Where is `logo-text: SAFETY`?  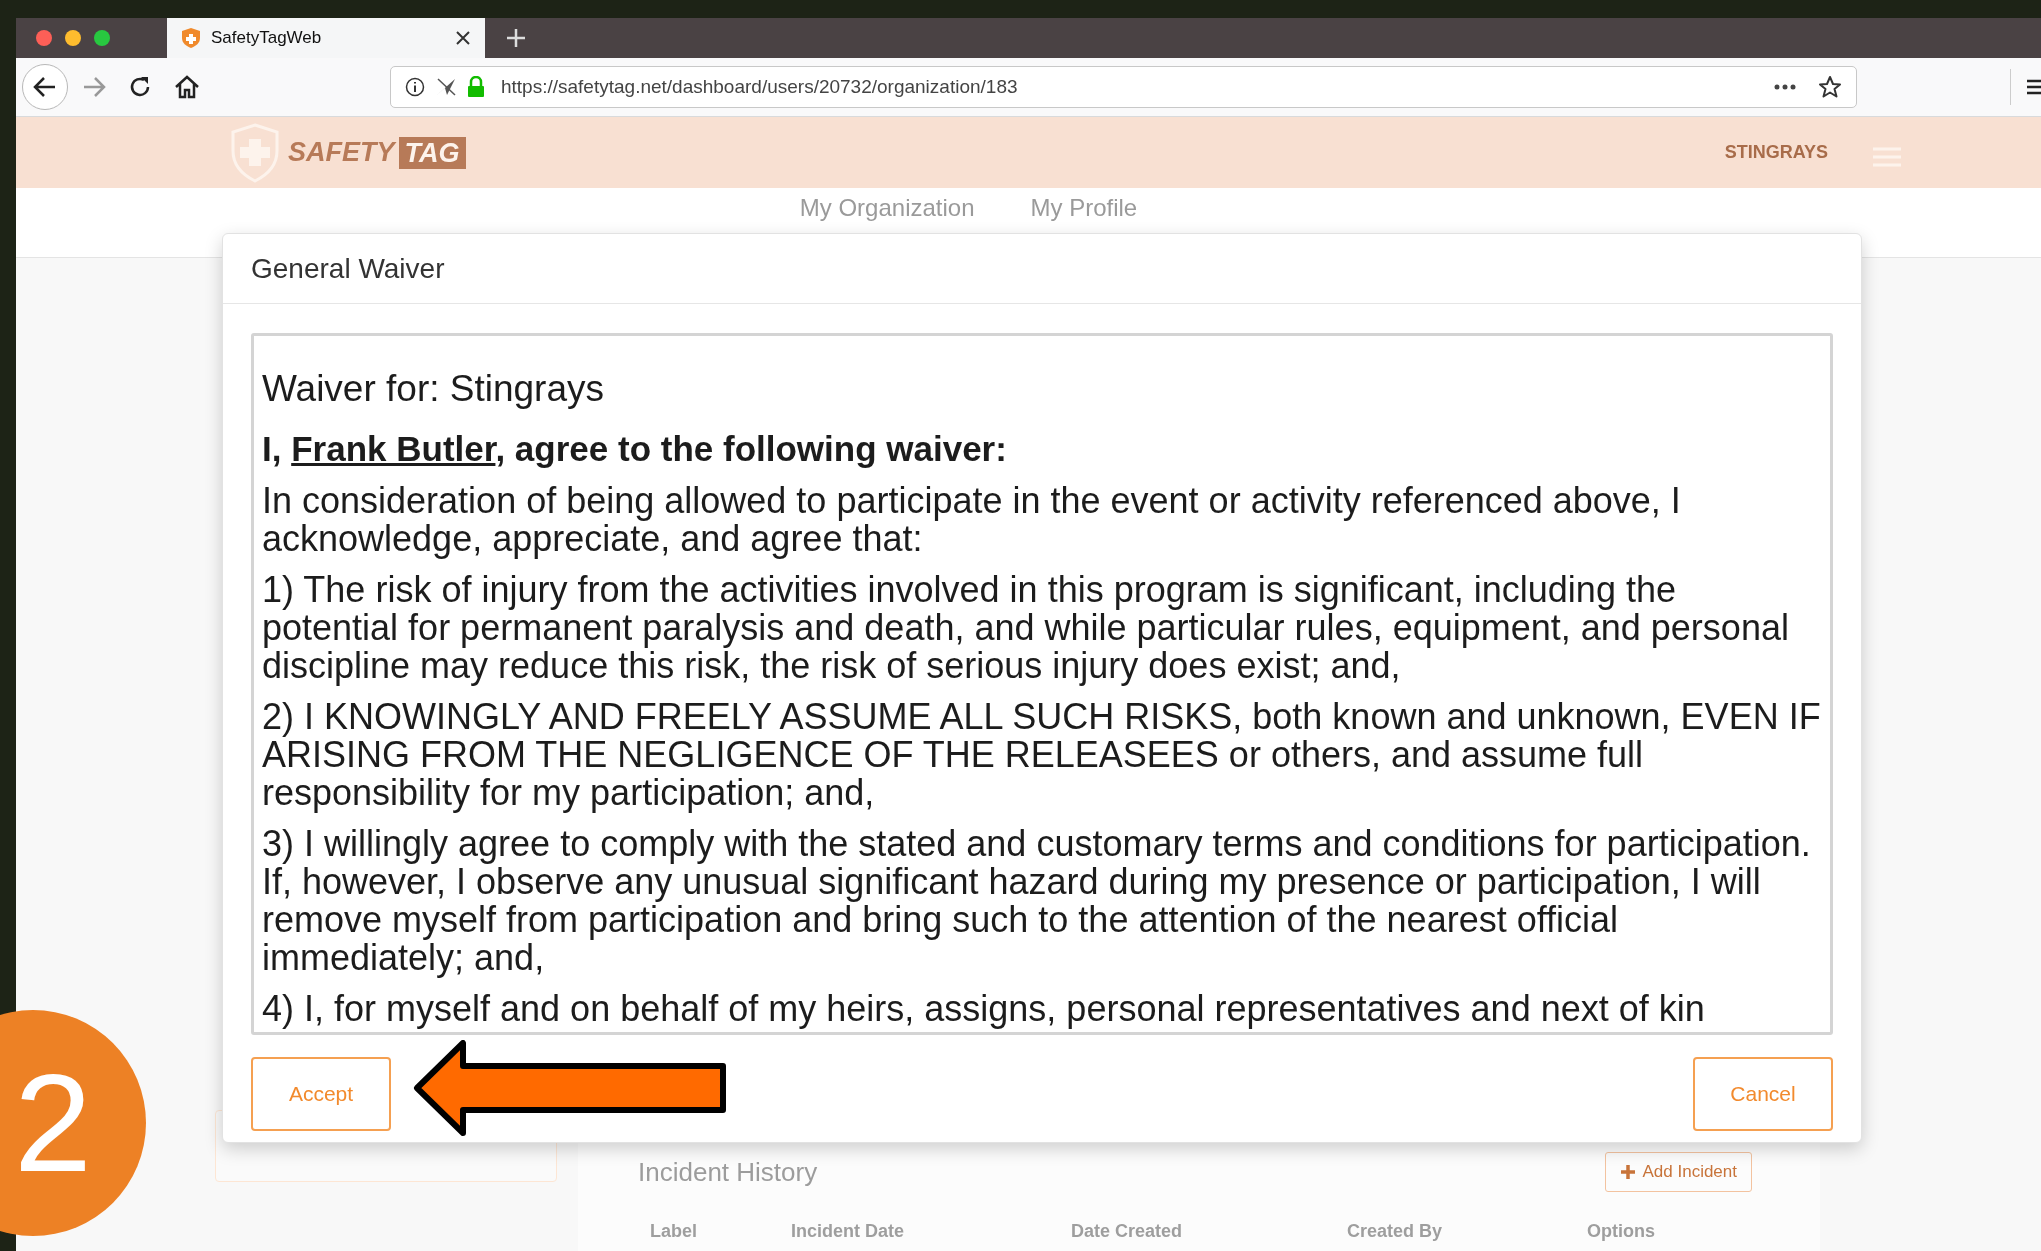 logo-text: SAFETY is located at coordinates (341, 153).